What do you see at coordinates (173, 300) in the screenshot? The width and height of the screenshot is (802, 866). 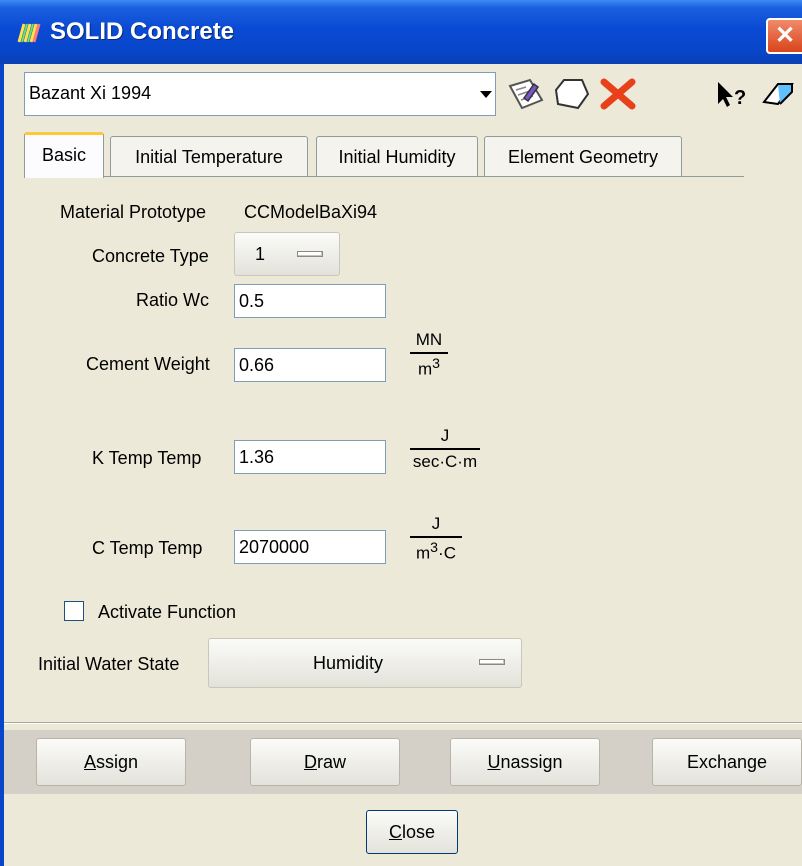 I see `ratio-wc-label: Ratio Wc` at bounding box center [173, 300].